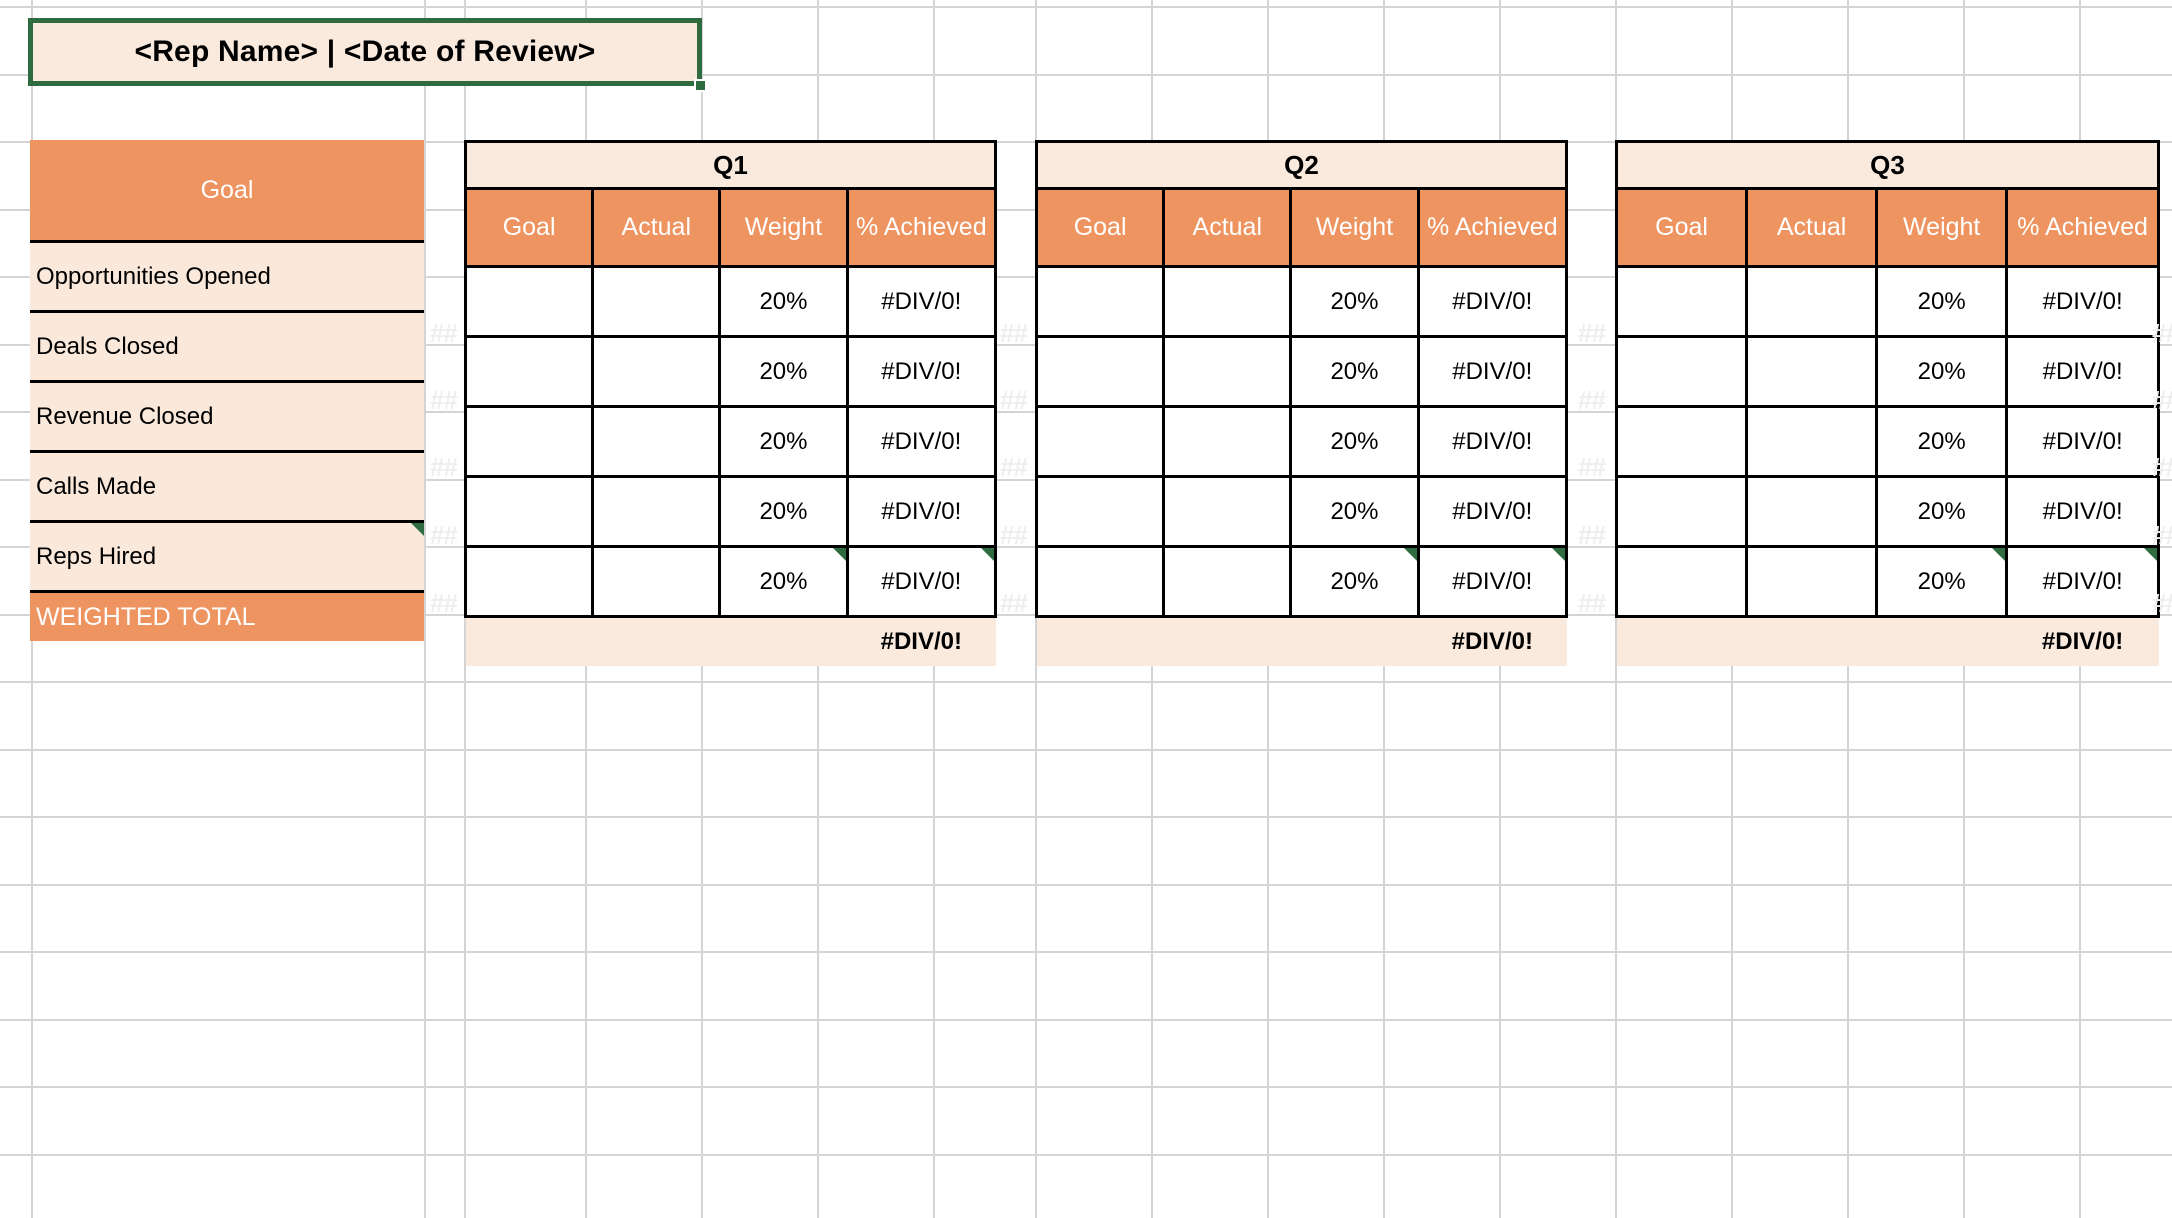  Describe the element at coordinates (730, 165) in the screenshot. I see `quarter-label: Q1` at that location.